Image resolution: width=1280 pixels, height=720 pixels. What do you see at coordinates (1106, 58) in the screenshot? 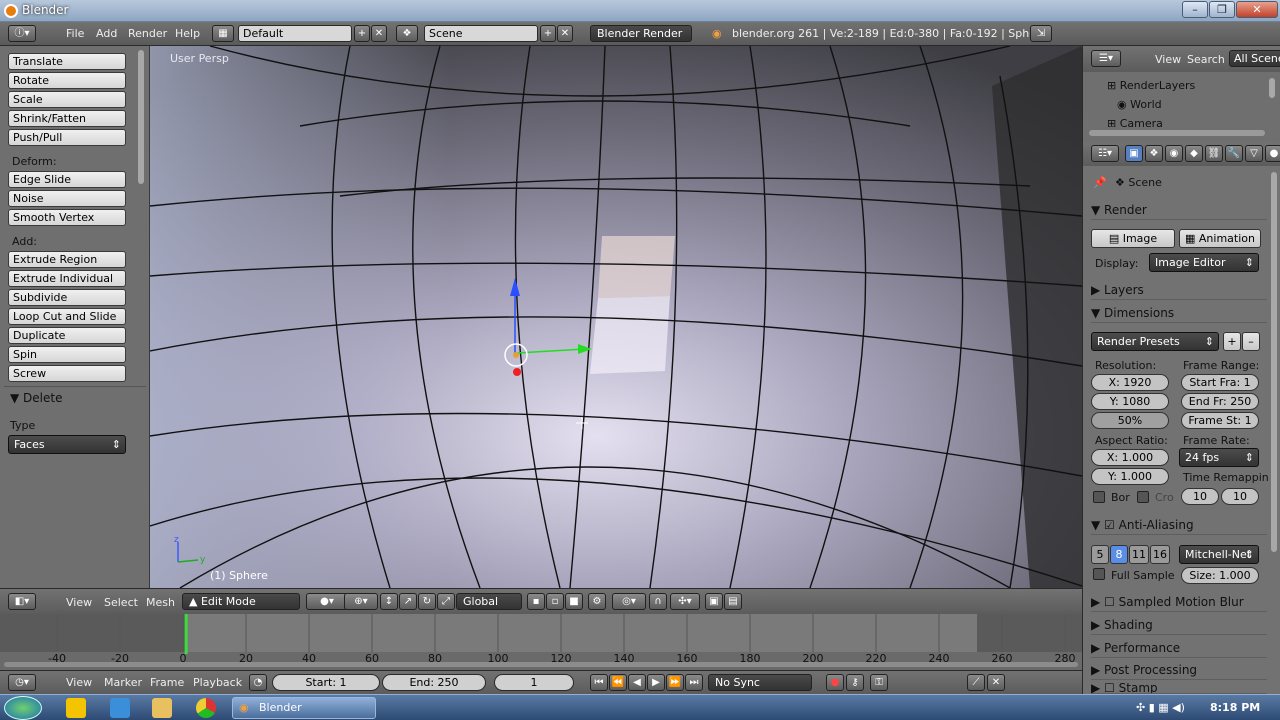
I see `editor-type-outliner-icon: ☰▾` at bounding box center [1106, 58].